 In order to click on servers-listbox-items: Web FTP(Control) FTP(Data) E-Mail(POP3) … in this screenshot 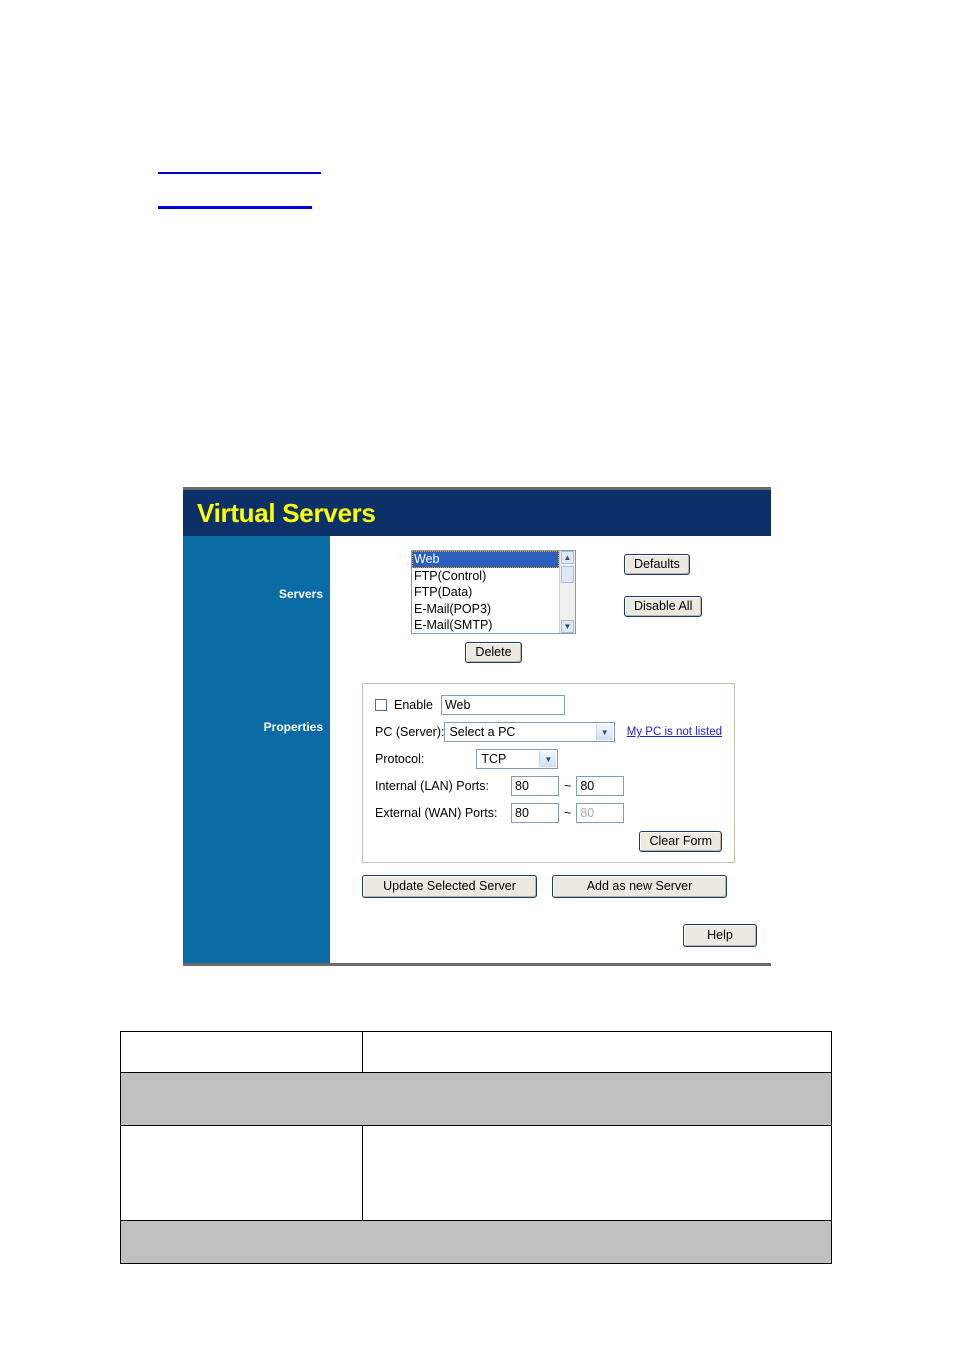, I will do `click(485, 592)`.